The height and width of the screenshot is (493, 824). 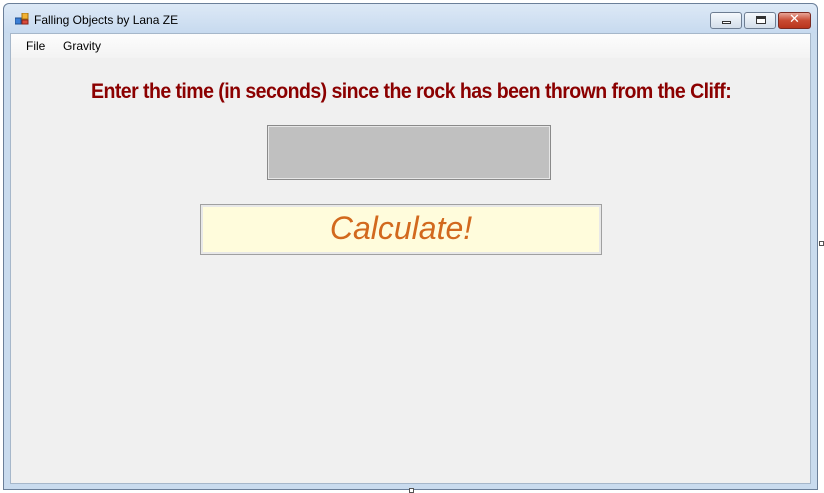 I want to click on window-title: Falling Objects by Lana ZE, so click(x=106, y=20).